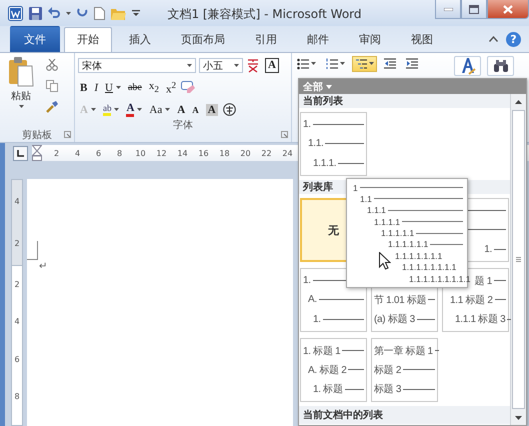  Describe the element at coordinates (52, 86) in the screenshot. I see `copy-icon` at that location.